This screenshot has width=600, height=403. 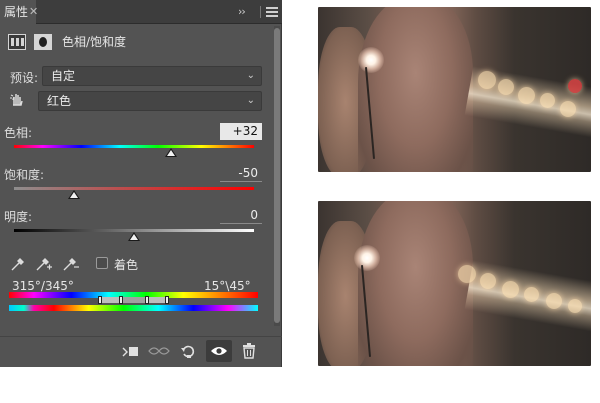 What do you see at coordinates (227, 286) in the screenshot?
I see `range-right-readout: 15°\45°` at bounding box center [227, 286].